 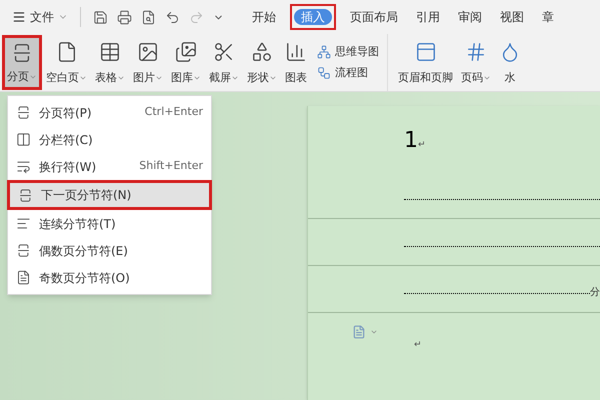 What do you see at coordinates (110, 52) in the screenshot?
I see `table-icon` at bounding box center [110, 52].